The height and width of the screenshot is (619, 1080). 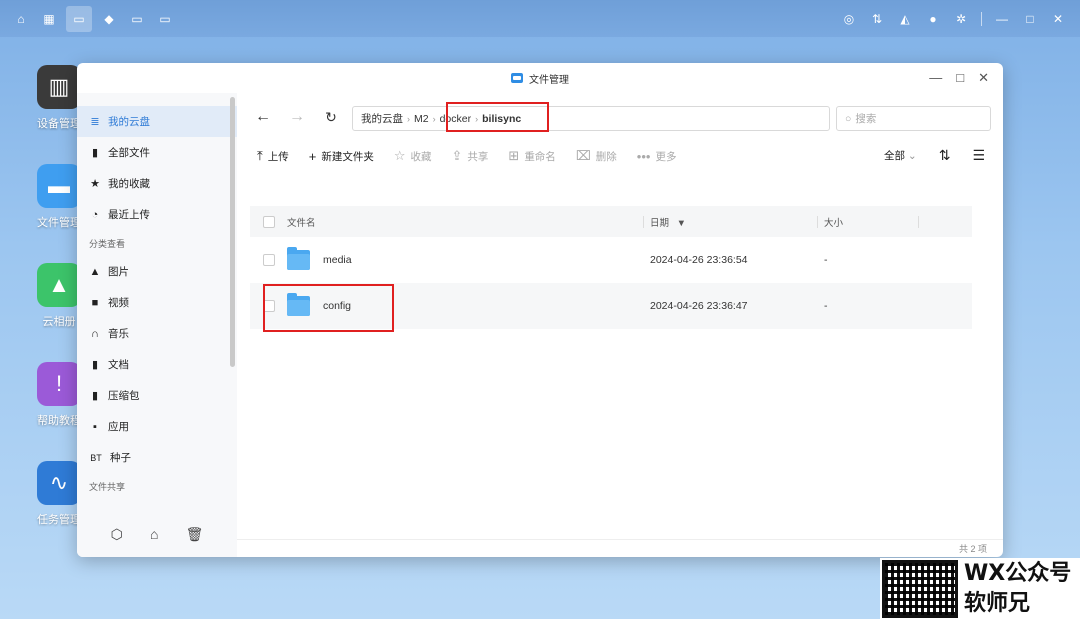 I want to click on sort-icon: ⇅, so click(x=945, y=155).